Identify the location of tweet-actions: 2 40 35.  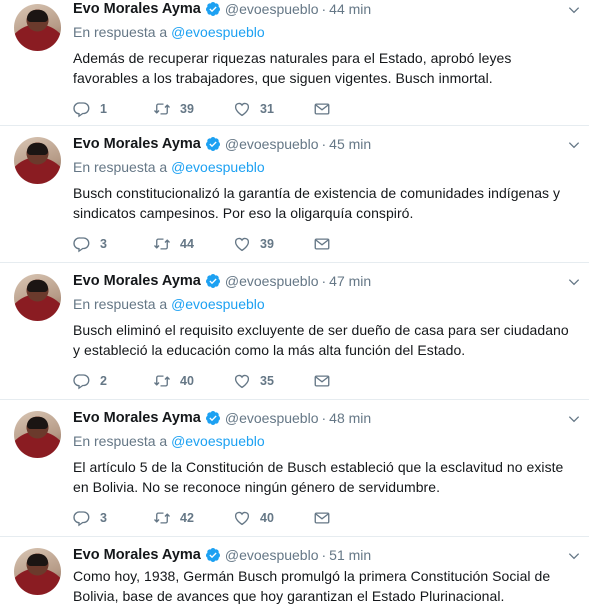
(326, 381).